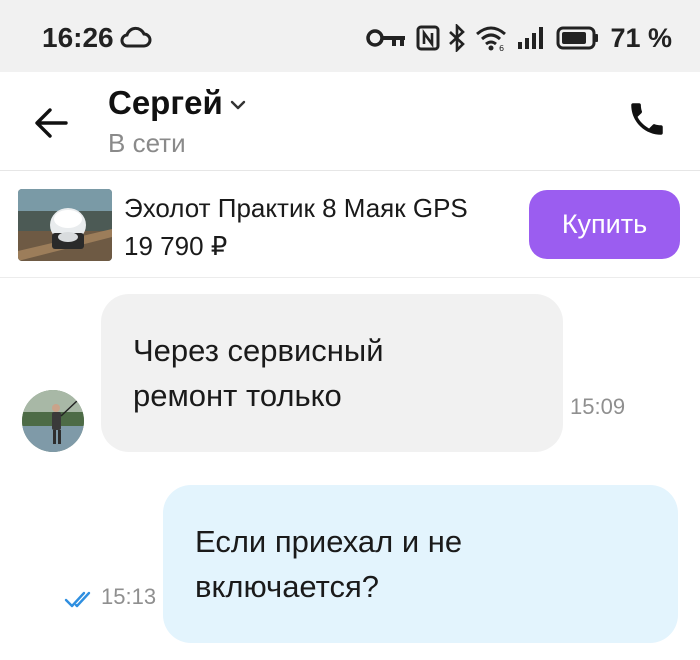 Image resolution: width=700 pixels, height=660 pixels. Describe the element at coordinates (329, 541) in the screenshot. I see `message-text-line: Если приехал и не` at that location.